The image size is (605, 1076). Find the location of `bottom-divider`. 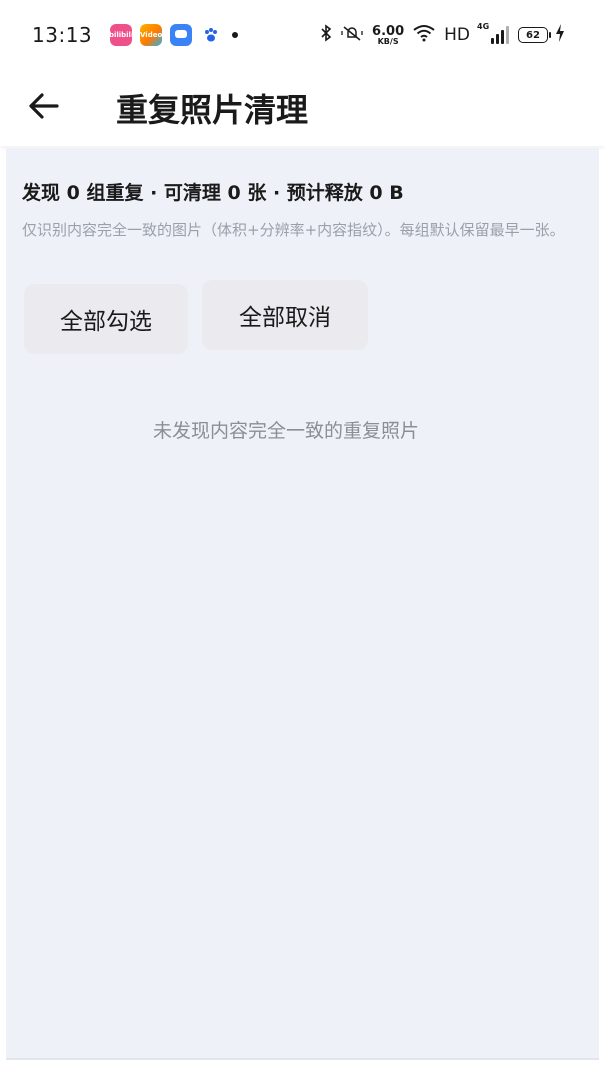

bottom-divider is located at coordinates (302, 1059).